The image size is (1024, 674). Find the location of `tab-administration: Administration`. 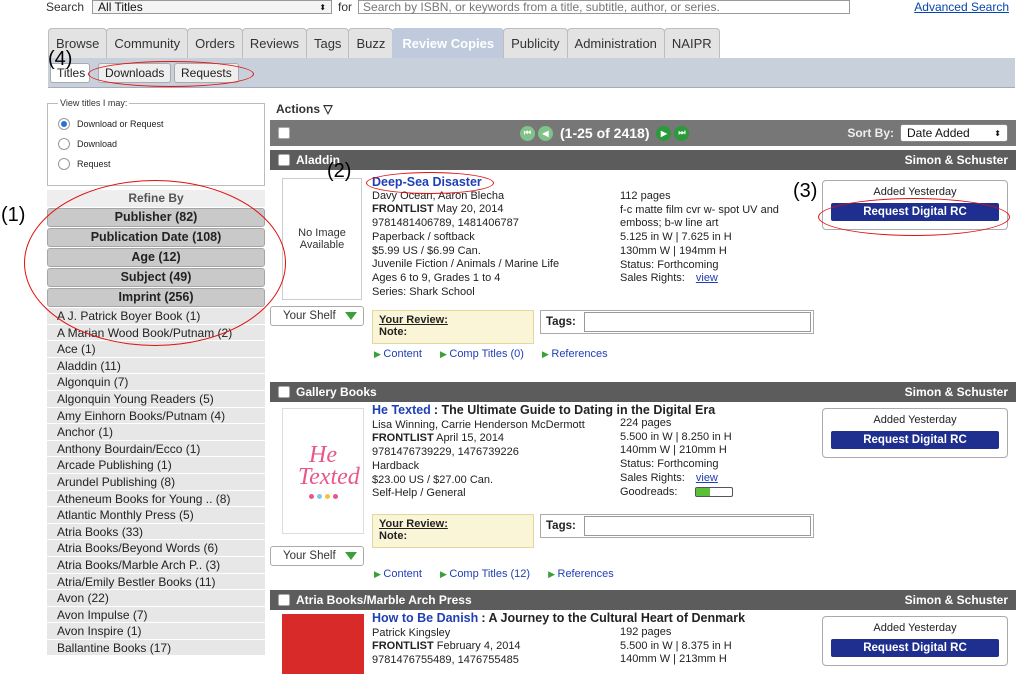

tab-administration: Administration is located at coordinates (615, 43).